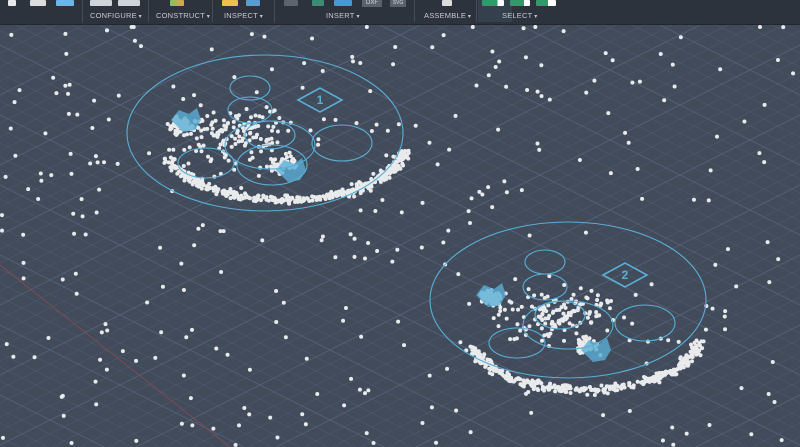  I want to click on free-select-icon, so click(546, 3).